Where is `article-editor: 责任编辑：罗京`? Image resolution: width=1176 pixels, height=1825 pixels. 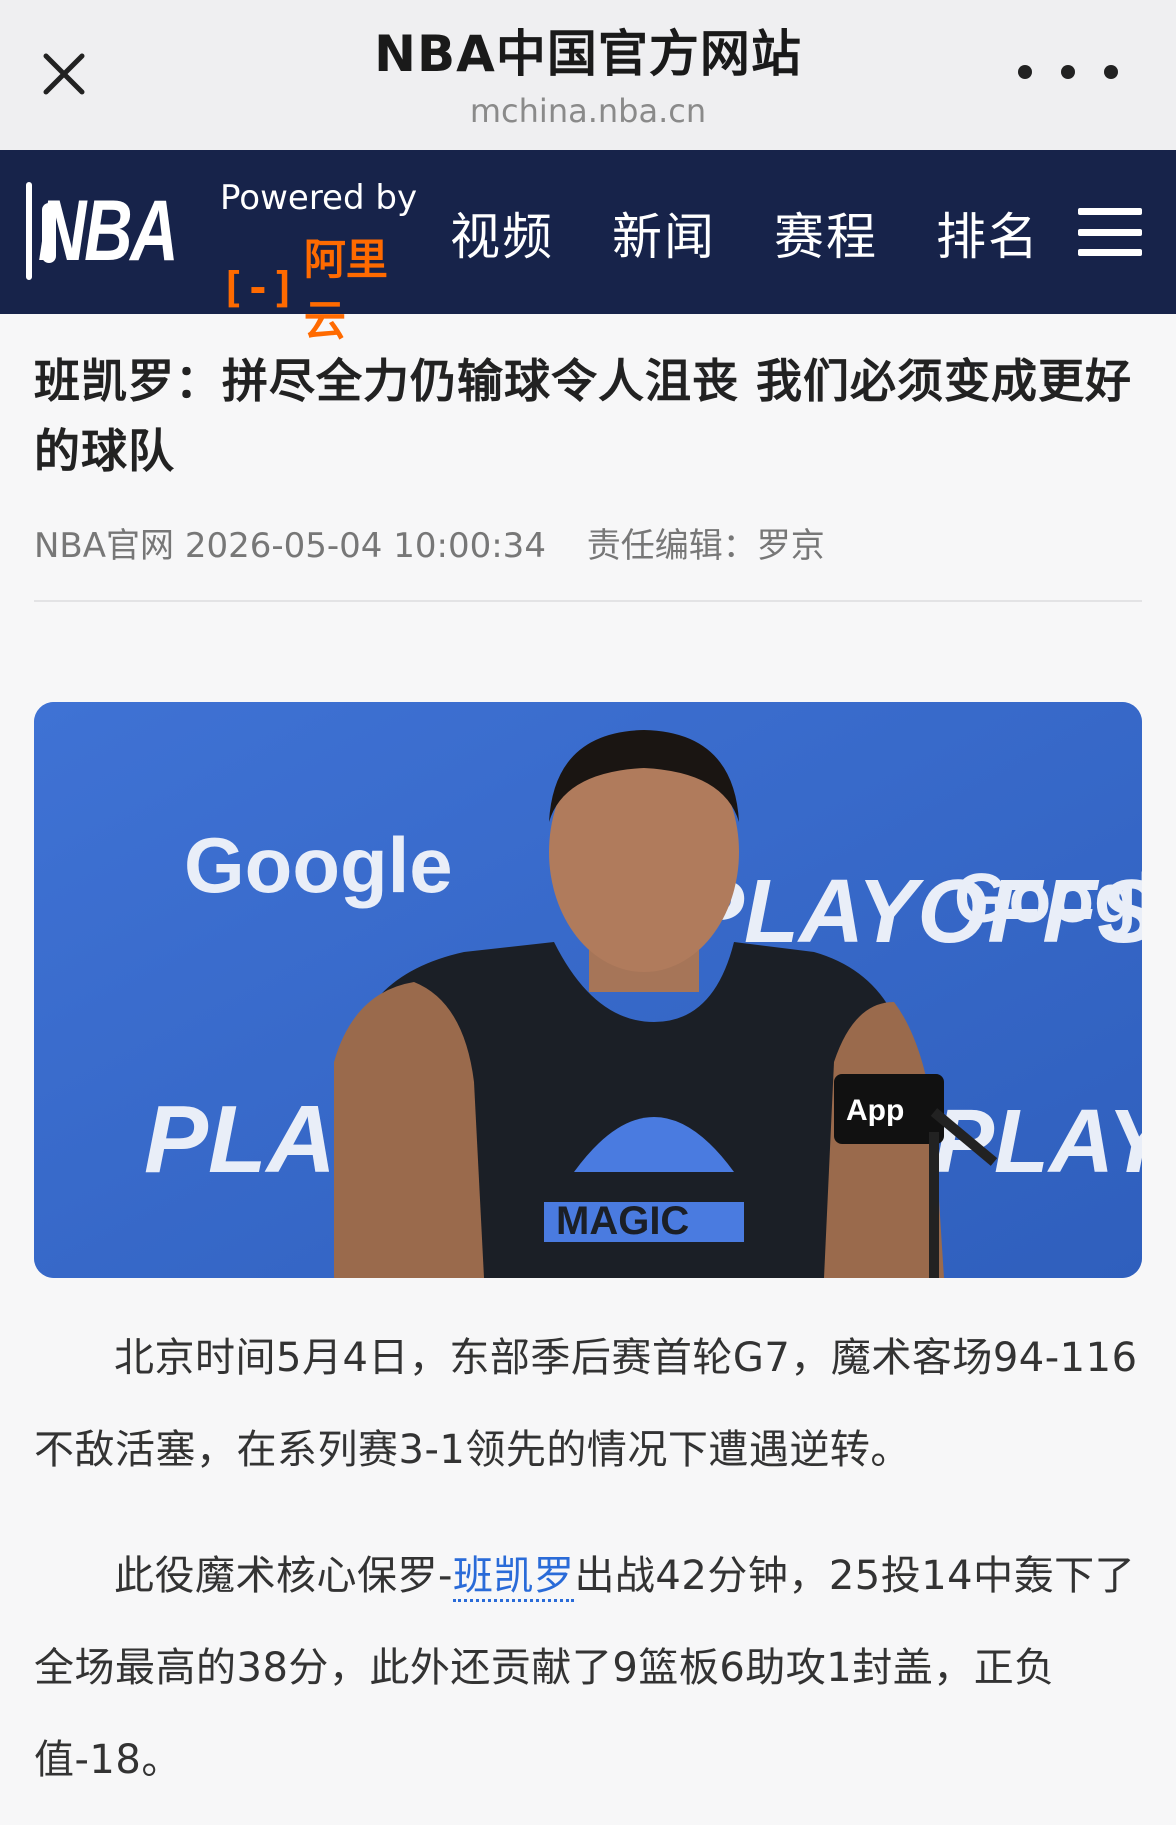
article-editor: 责任编辑：罗京 is located at coordinates (705, 546).